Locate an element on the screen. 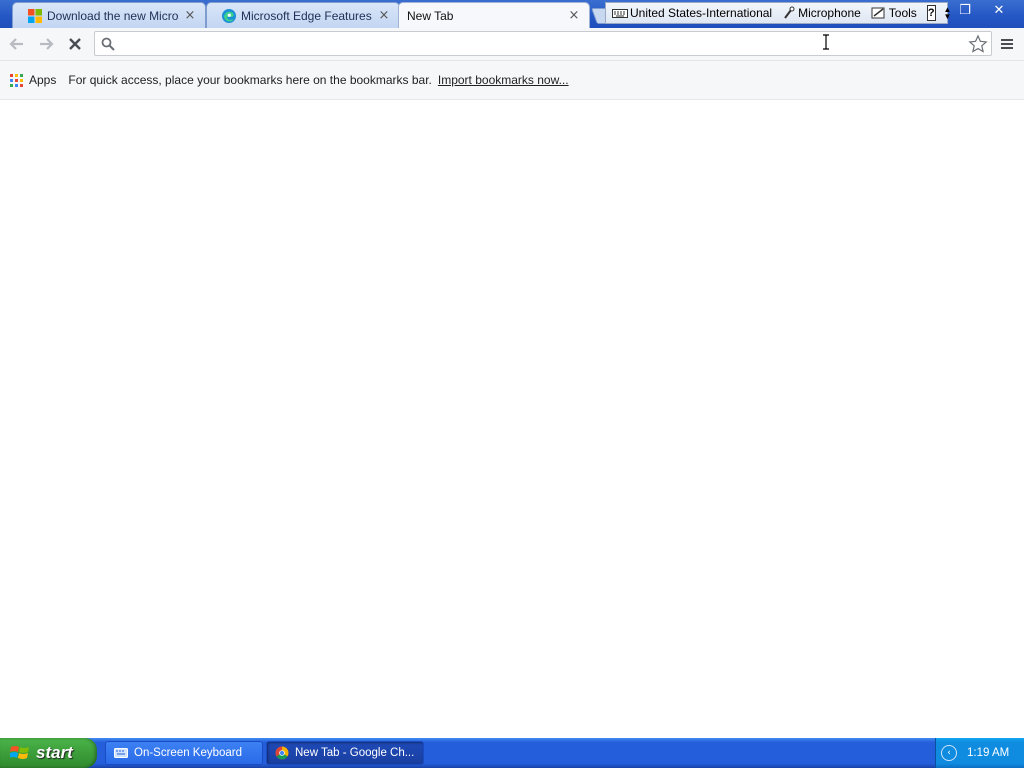 Image resolution: width=1024 pixels, height=768 pixels. tools-label: Tools is located at coordinates (902, 13).